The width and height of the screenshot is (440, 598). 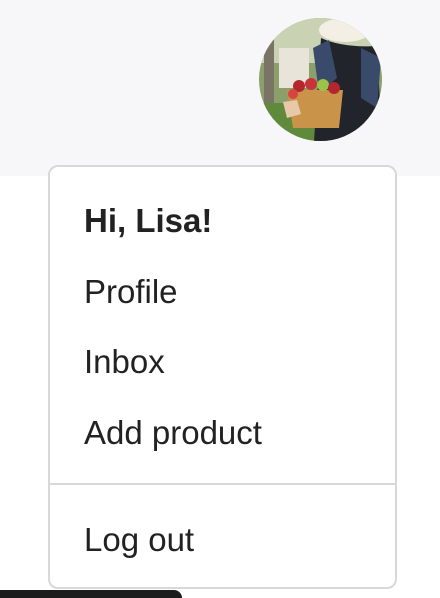 What do you see at coordinates (131, 292) in the screenshot?
I see `menu-item-profile: Profile` at bounding box center [131, 292].